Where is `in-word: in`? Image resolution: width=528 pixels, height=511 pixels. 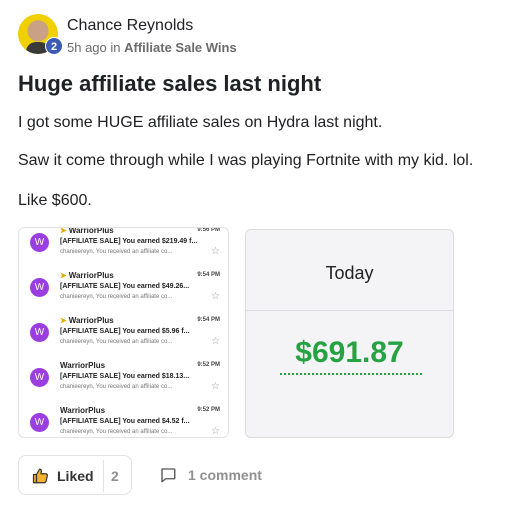 in-word: in is located at coordinates (115, 47).